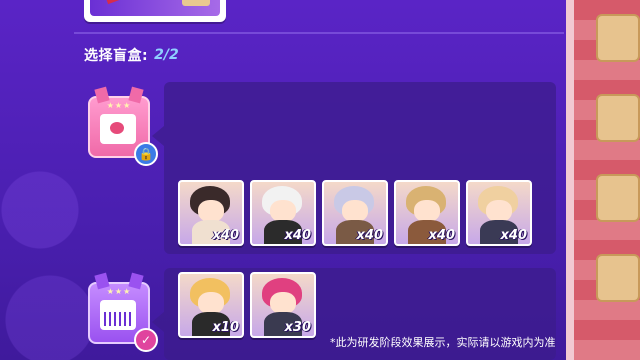 The image size is (640, 360). What do you see at coordinates (225, 327) in the screenshot?
I see `quantity-label: x10` at bounding box center [225, 327].